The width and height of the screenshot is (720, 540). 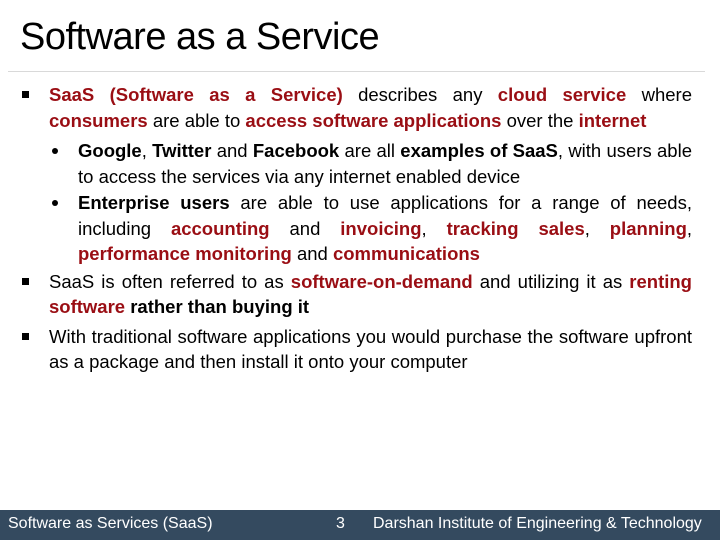 What do you see at coordinates (196, 94) in the screenshot?
I see `highlighted-term: SaaS (Software as a Service)` at bounding box center [196, 94].